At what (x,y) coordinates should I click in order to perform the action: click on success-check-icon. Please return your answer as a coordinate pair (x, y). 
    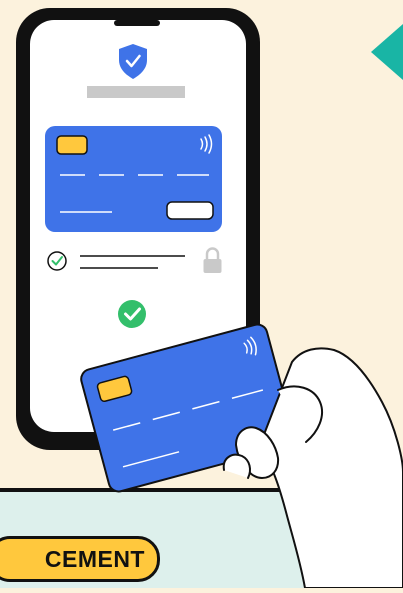
    Looking at the image, I should click on (132, 314).